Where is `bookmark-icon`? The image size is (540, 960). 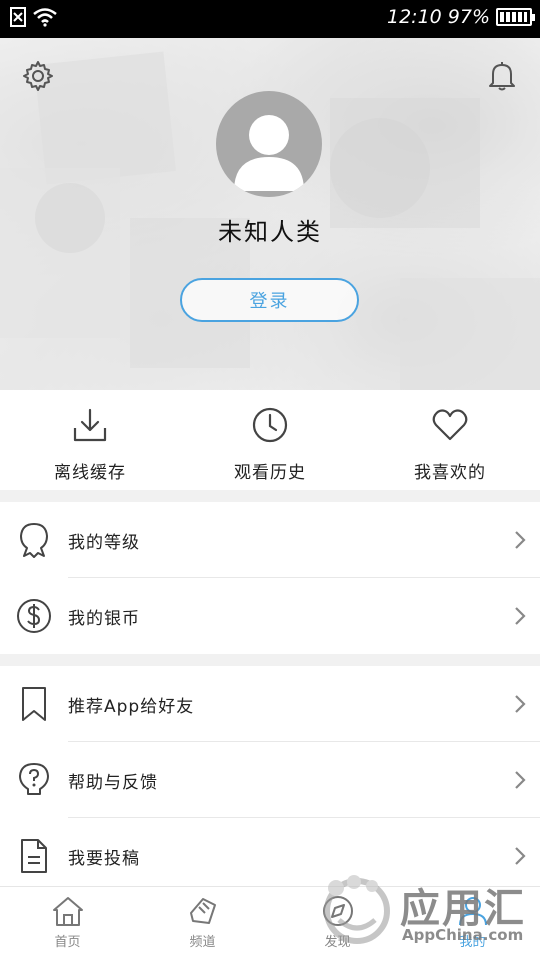 bookmark-icon is located at coordinates (34, 704).